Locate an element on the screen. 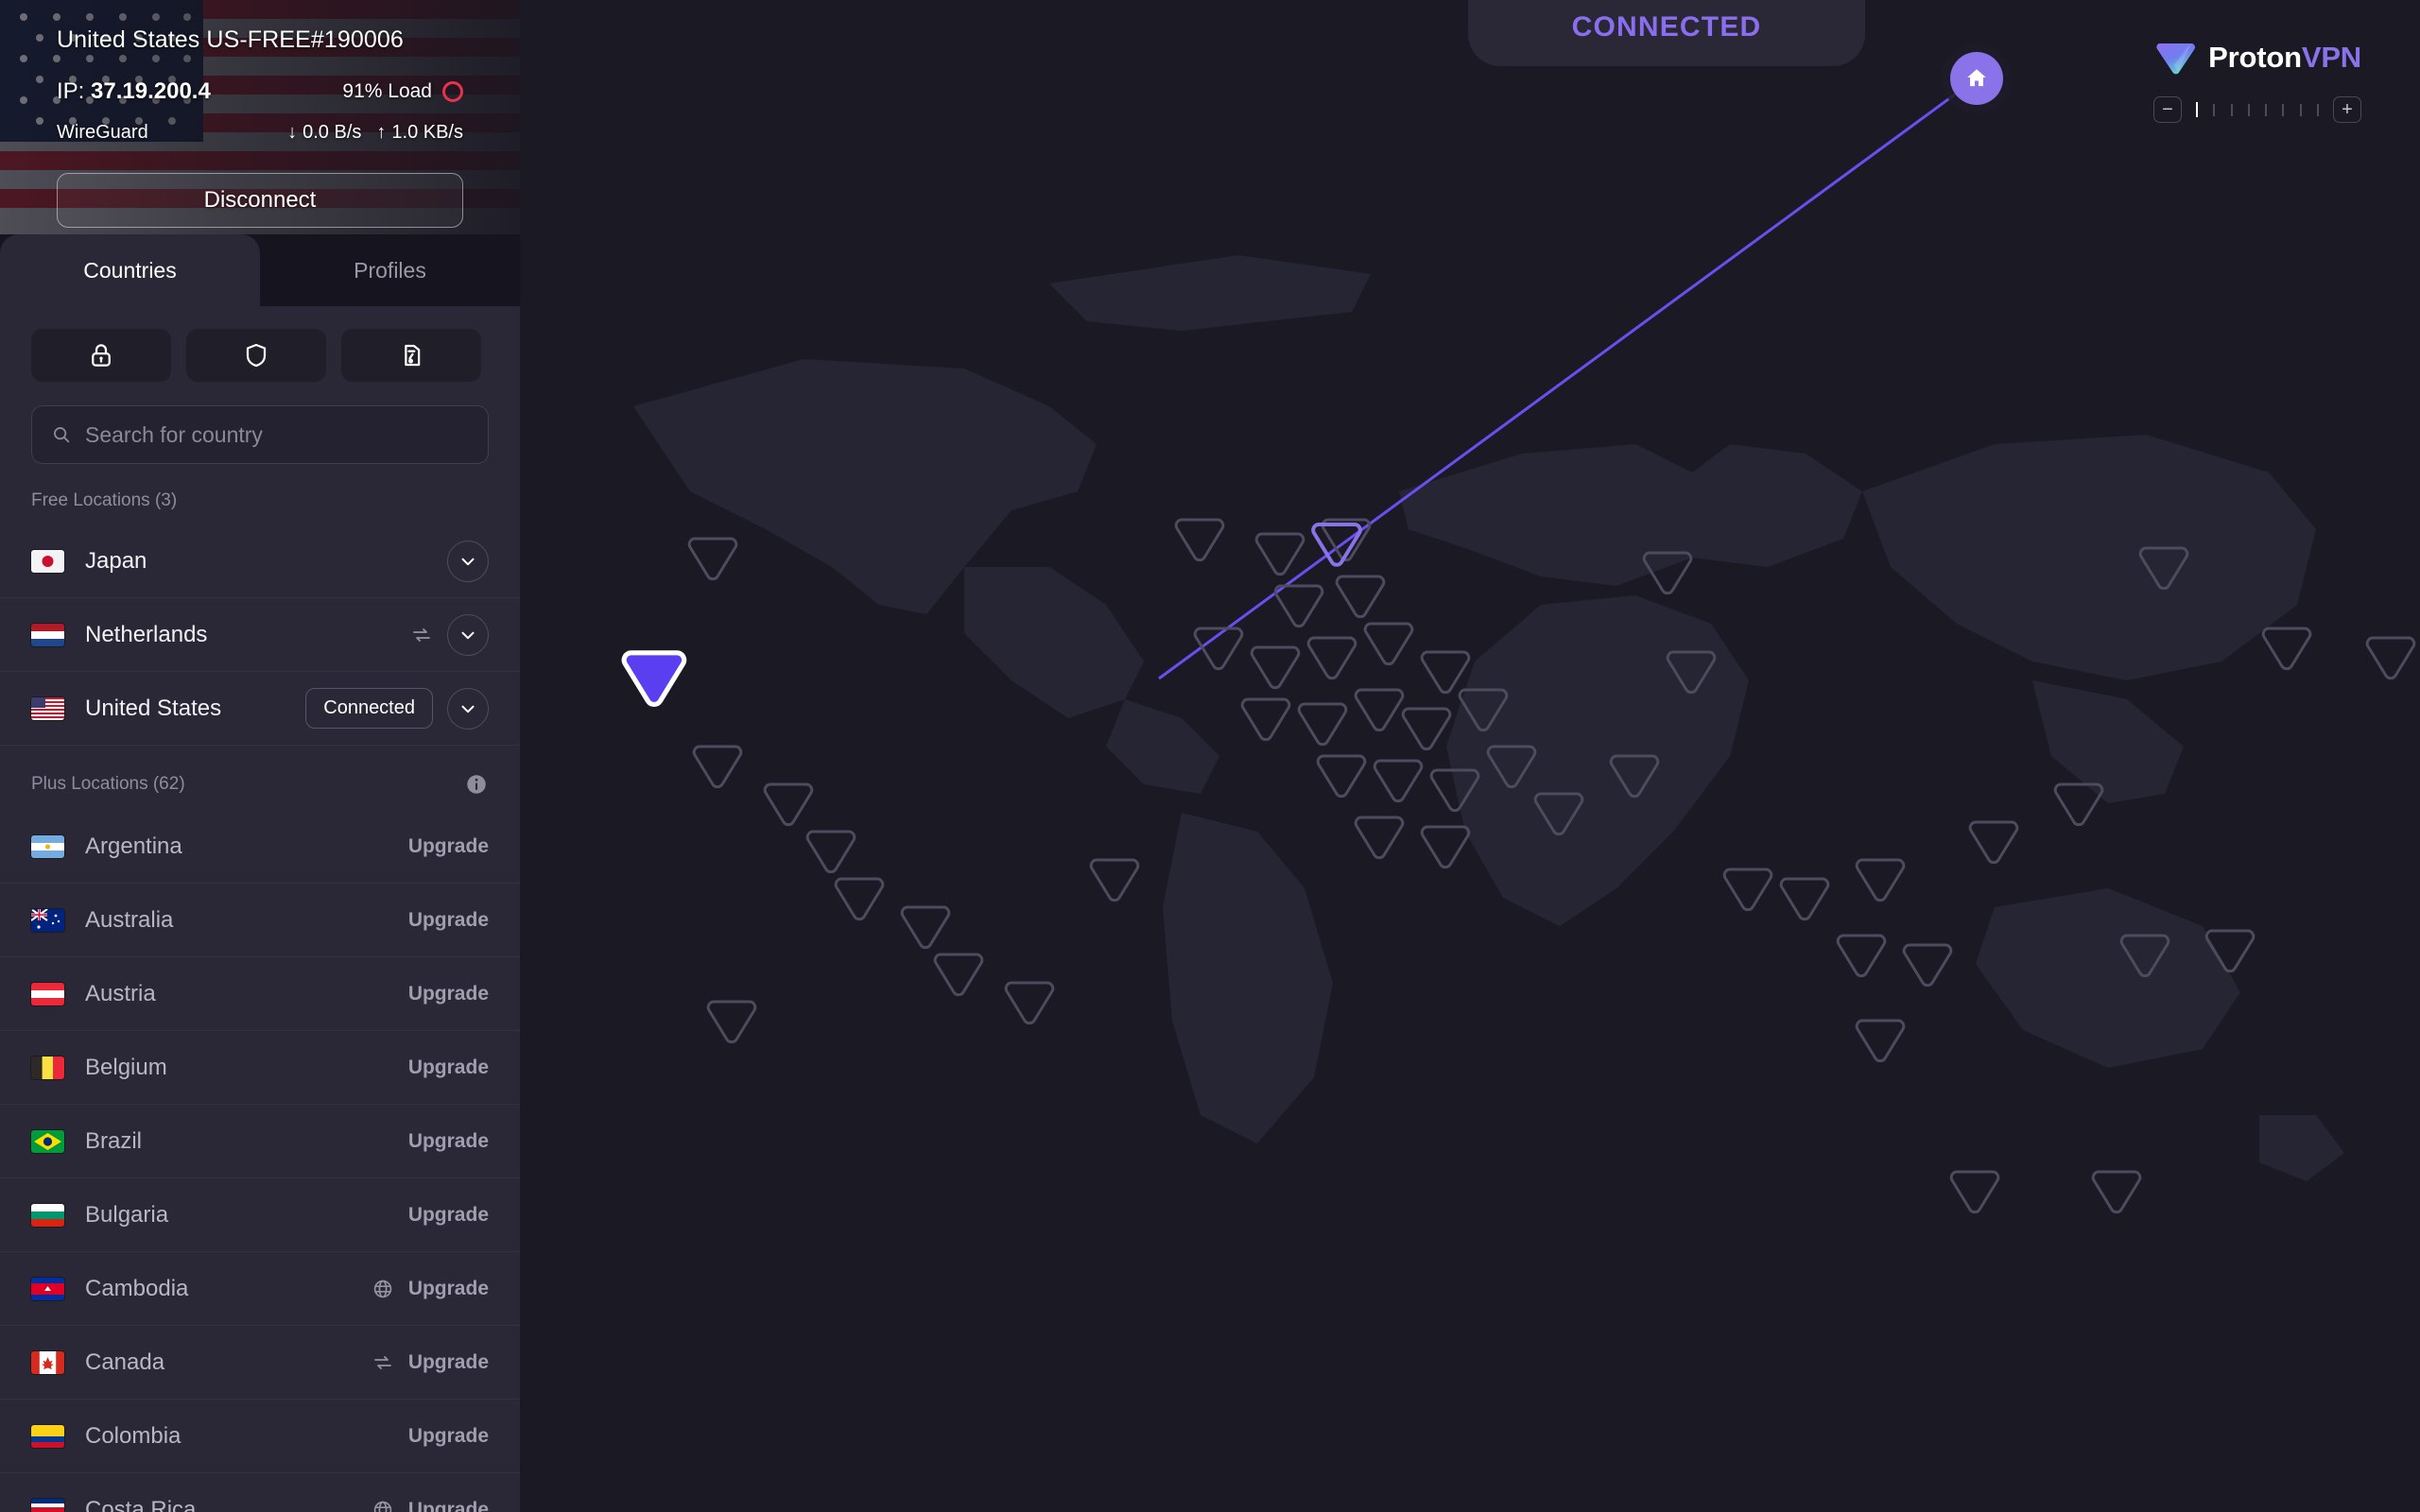 The width and height of the screenshot is (2420, 1512). search-box is located at coordinates (260, 434).